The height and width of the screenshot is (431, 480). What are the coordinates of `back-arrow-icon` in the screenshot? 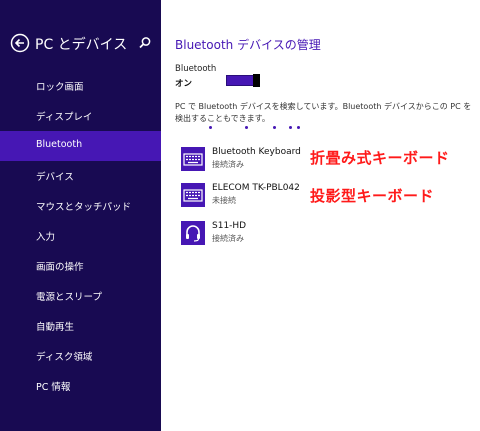 It's located at (20, 43).